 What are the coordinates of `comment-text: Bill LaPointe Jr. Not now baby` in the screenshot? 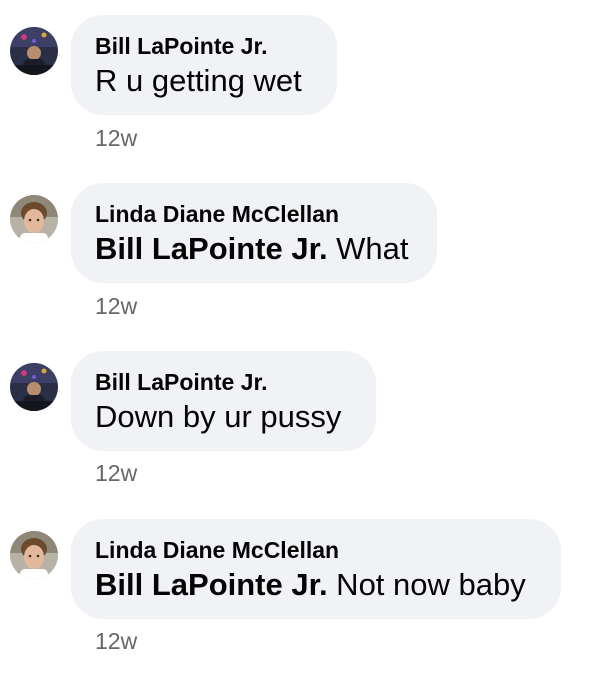 It's located at (316, 585).